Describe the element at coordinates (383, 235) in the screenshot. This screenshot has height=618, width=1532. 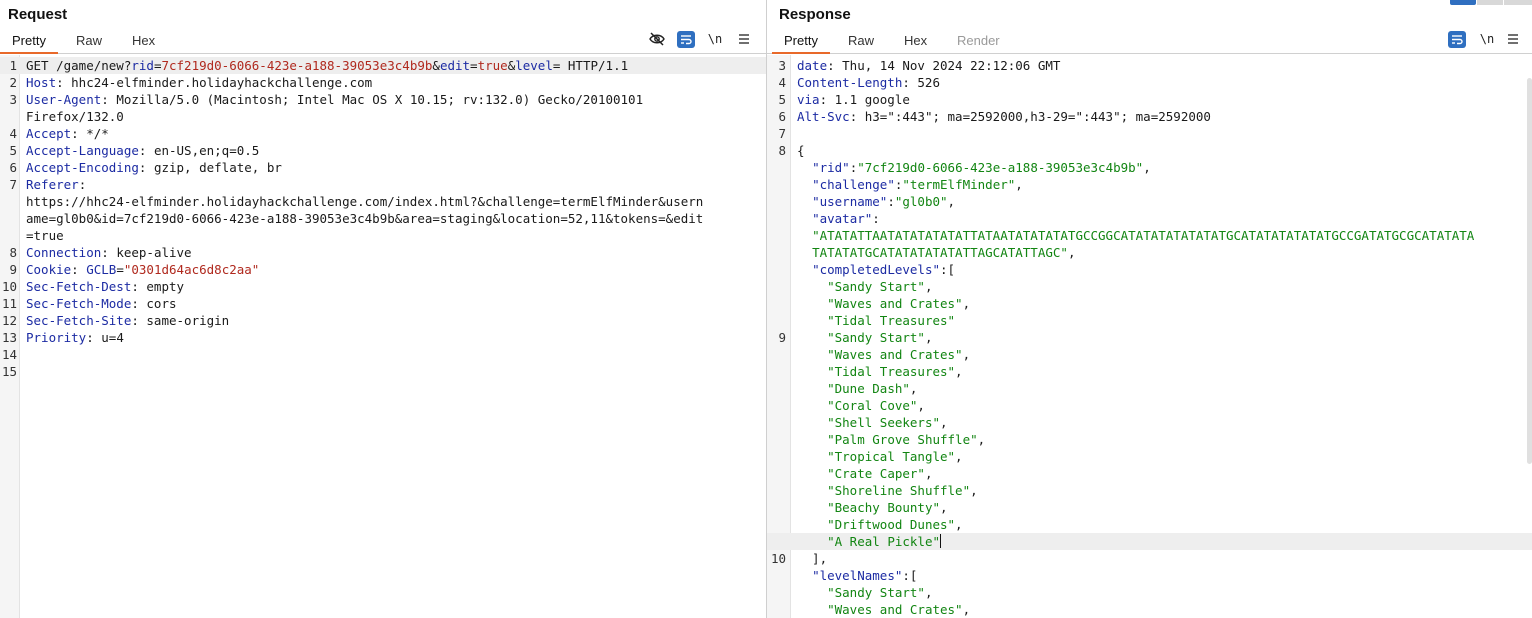
I see `code-line: =true` at that location.